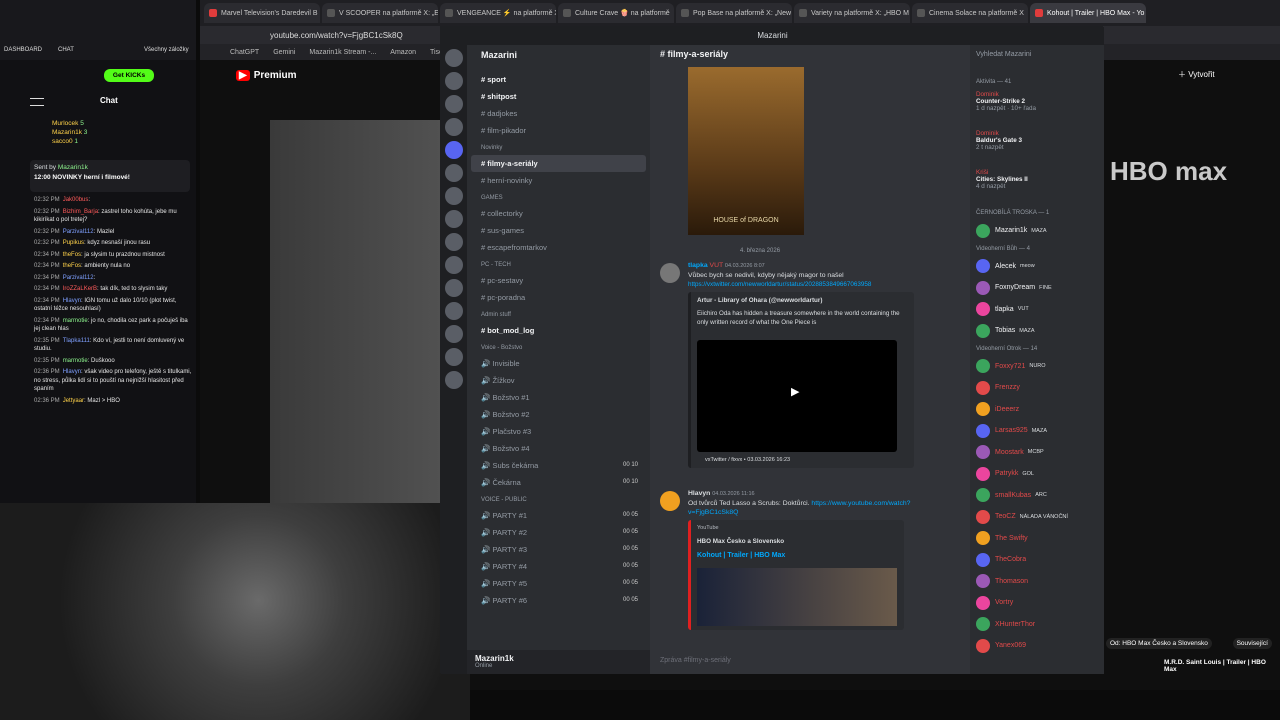  What do you see at coordinates (166, 50) in the screenshot?
I see `all-bookmarks: Všechny záložky` at bounding box center [166, 50].